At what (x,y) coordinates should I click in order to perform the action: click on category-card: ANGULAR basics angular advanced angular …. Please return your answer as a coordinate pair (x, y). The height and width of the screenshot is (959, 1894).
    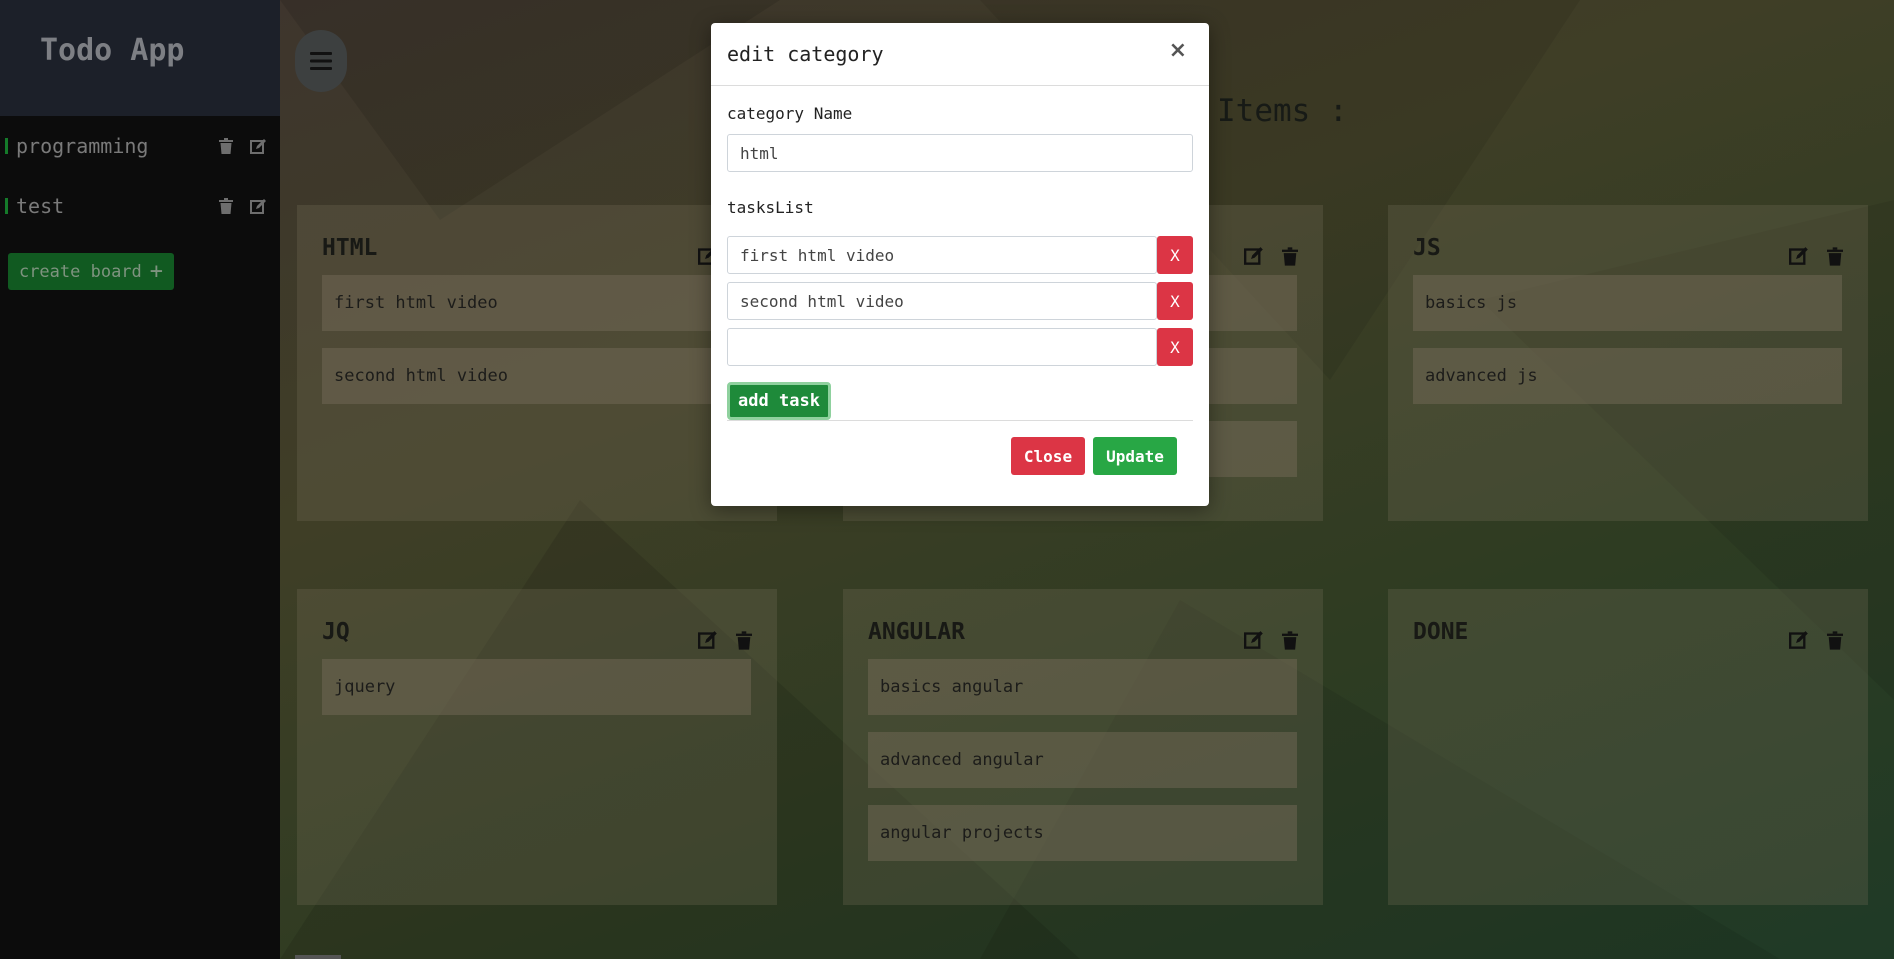
    Looking at the image, I should click on (1083, 747).